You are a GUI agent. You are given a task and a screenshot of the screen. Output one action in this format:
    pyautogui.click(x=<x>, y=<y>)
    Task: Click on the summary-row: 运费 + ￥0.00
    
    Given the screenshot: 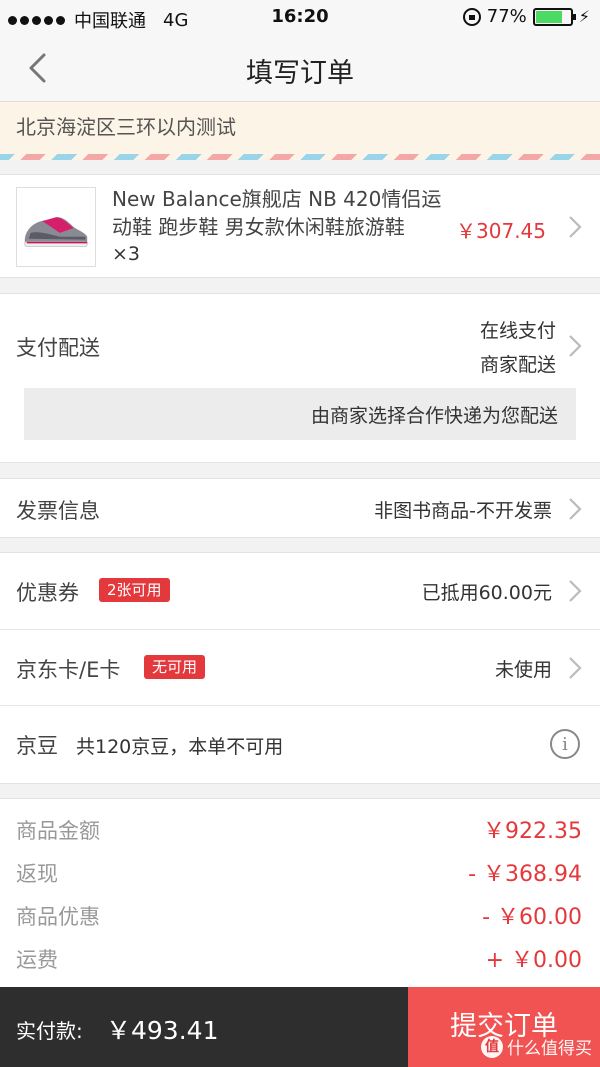 What is the action you would take?
    pyautogui.click(x=300, y=956)
    